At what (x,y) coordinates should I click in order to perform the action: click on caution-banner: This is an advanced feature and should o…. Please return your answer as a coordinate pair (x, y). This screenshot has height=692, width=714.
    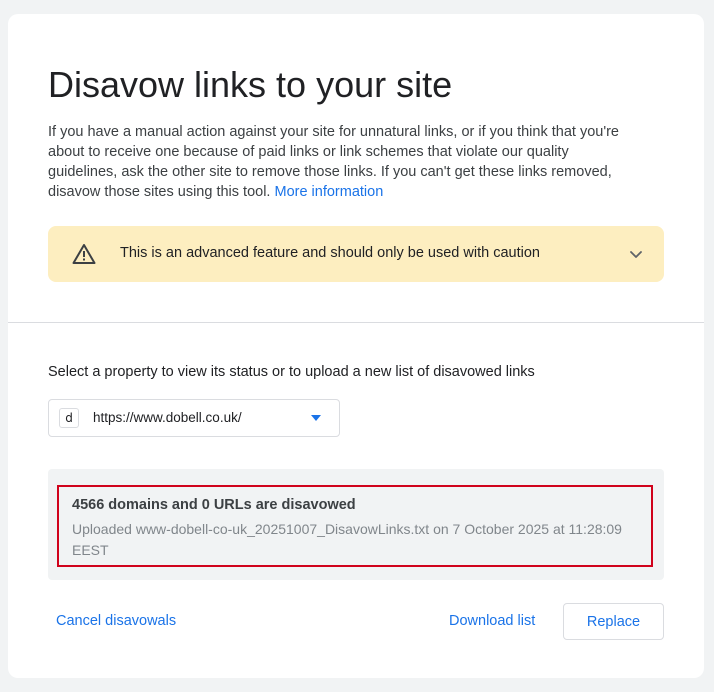
    Looking at the image, I should click on (356, 254).